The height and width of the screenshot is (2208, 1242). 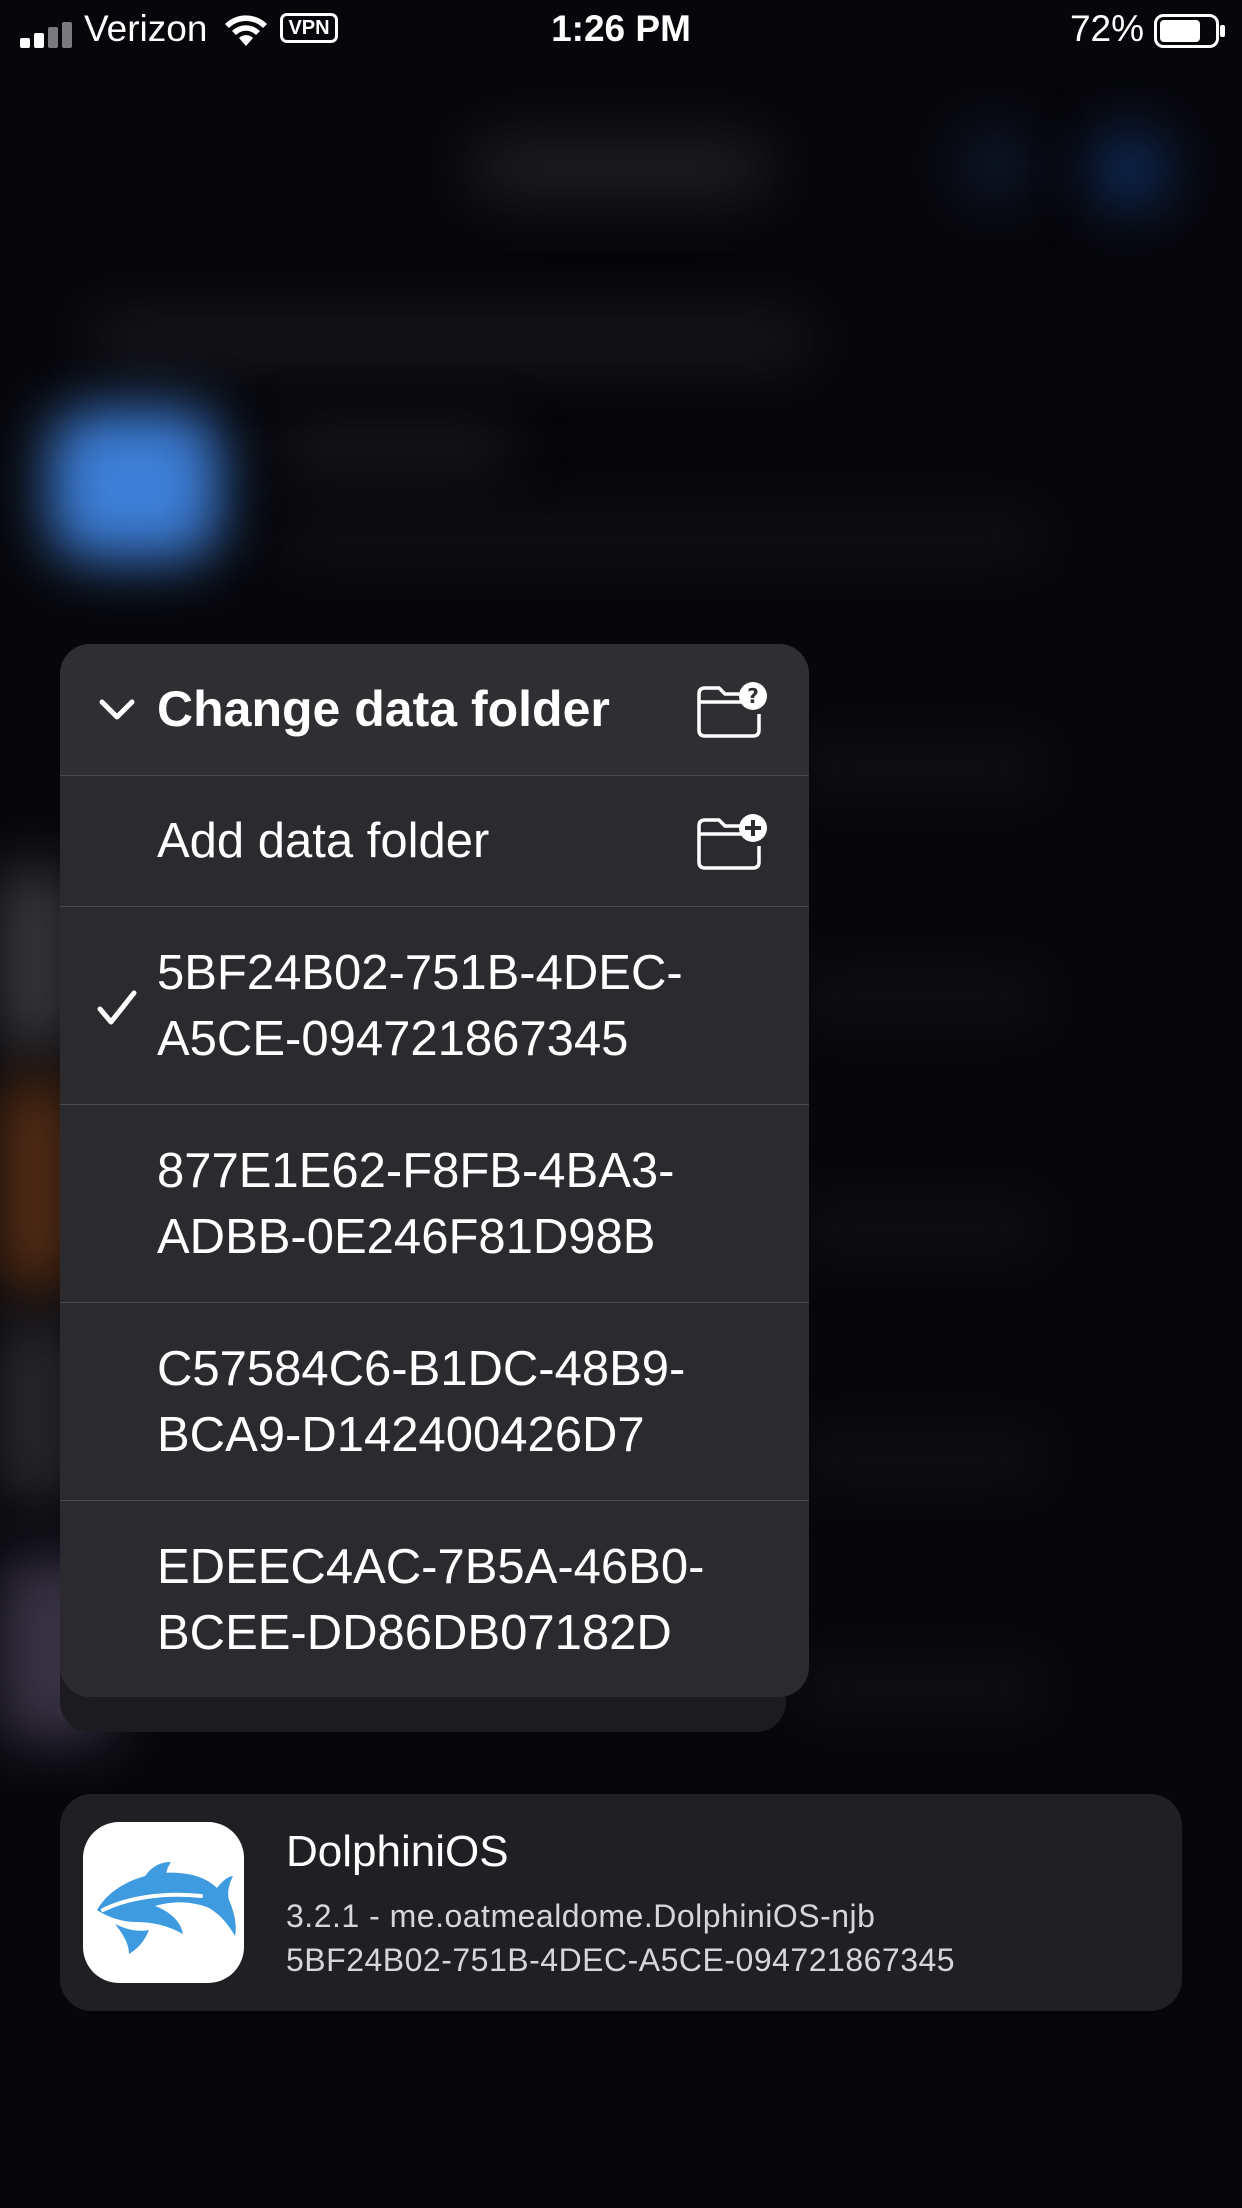 I want to click on data-folder-id: 5BF24B02-751B-4DEC- A5CE-094721867345, so click(x=420, y=1006).